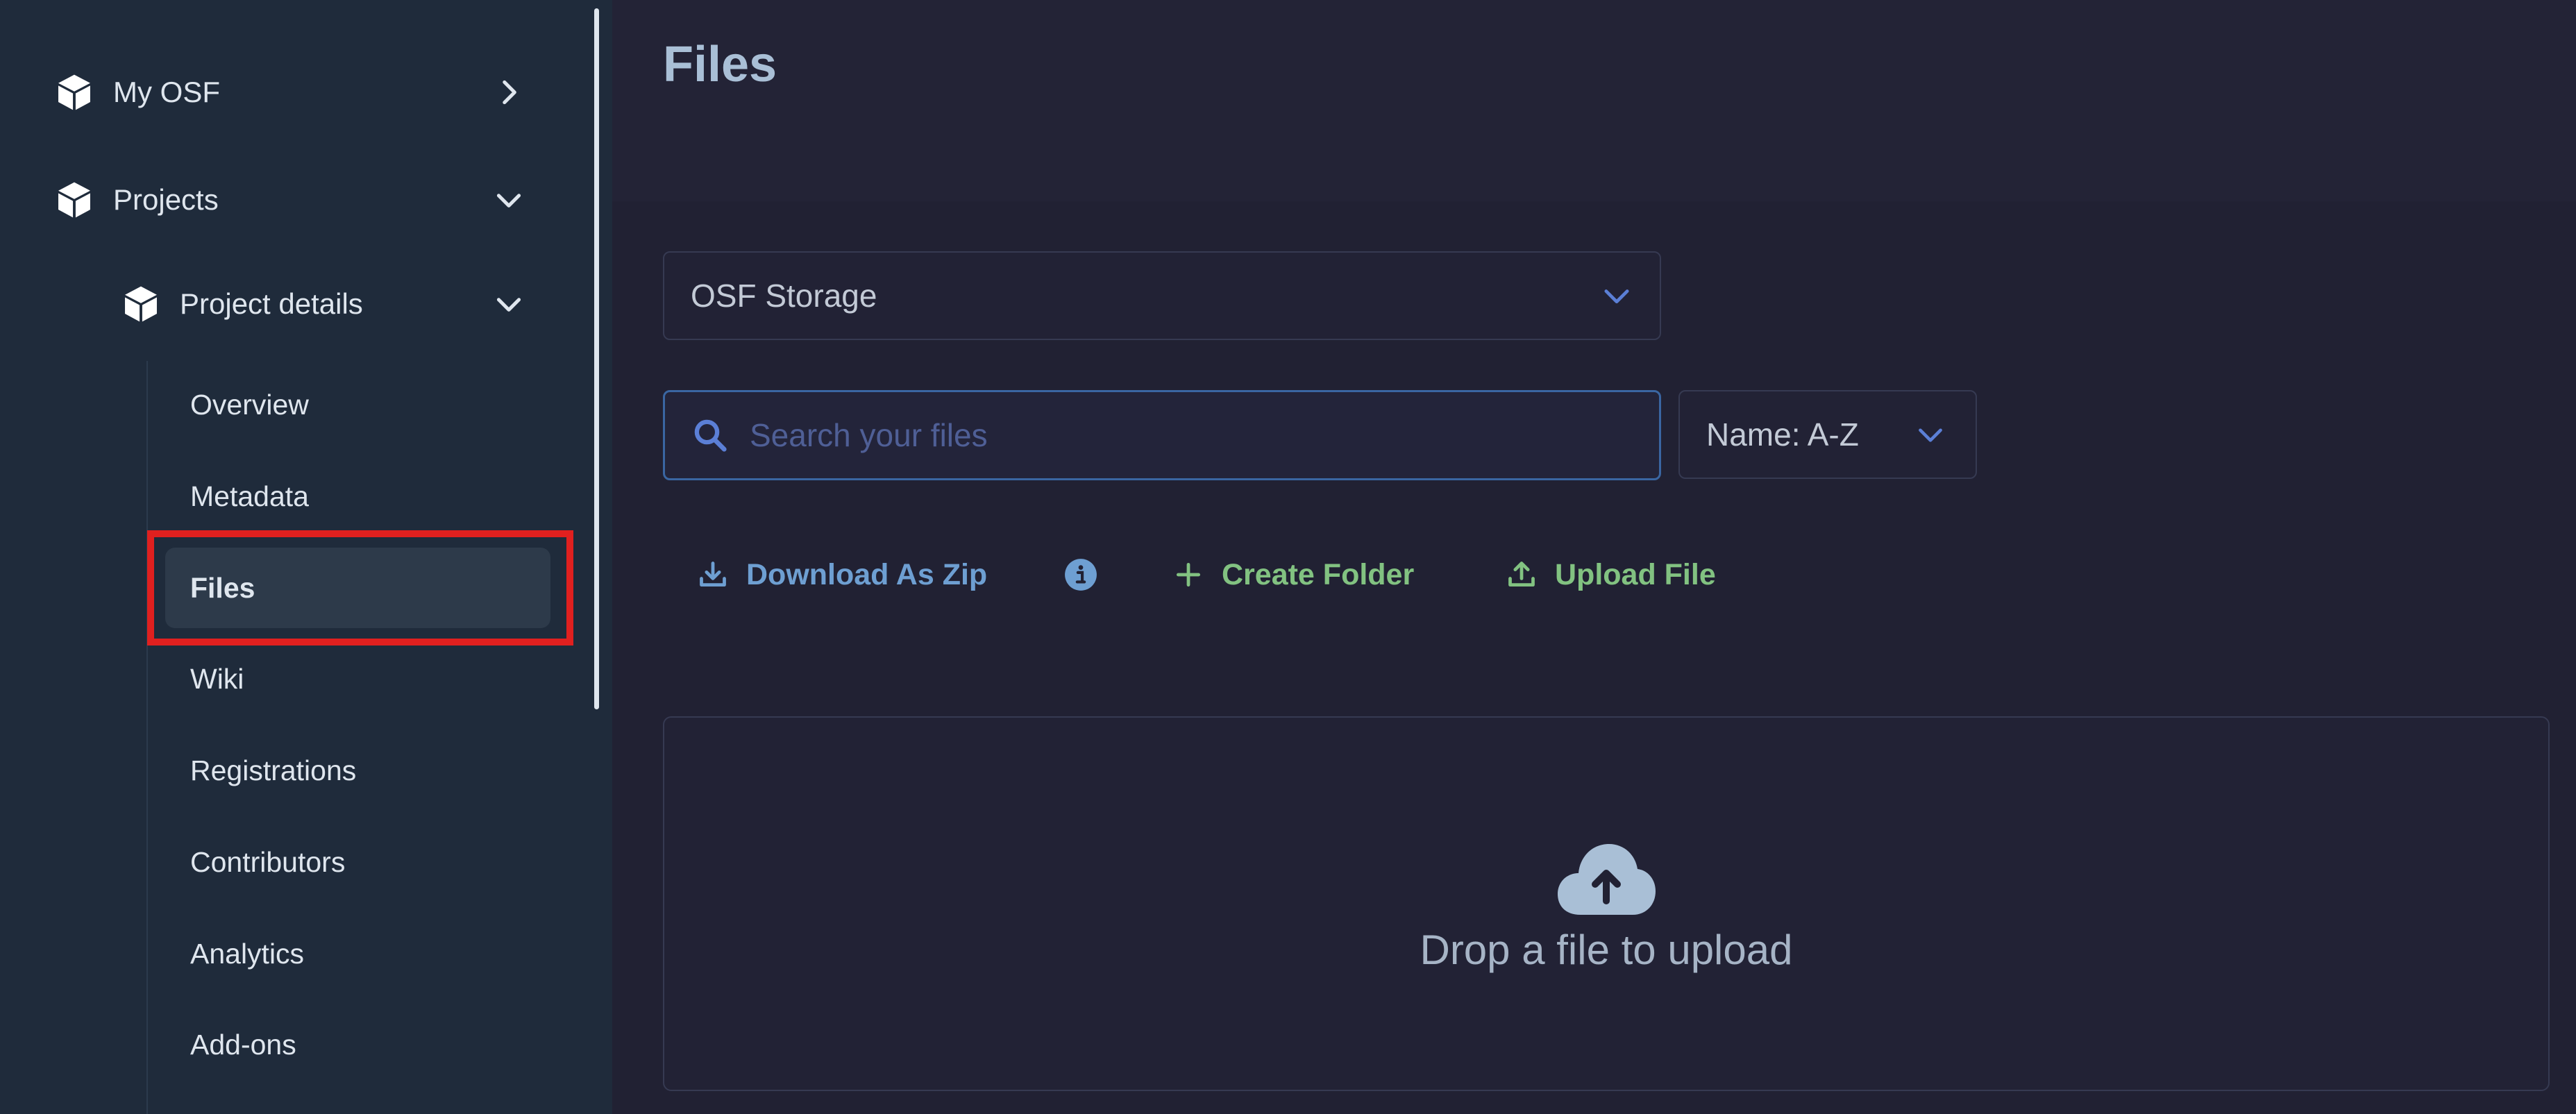 The image size is (2576, 1114). I want to click on sidebar-item-registrations: Registrations, so click(357, 771).